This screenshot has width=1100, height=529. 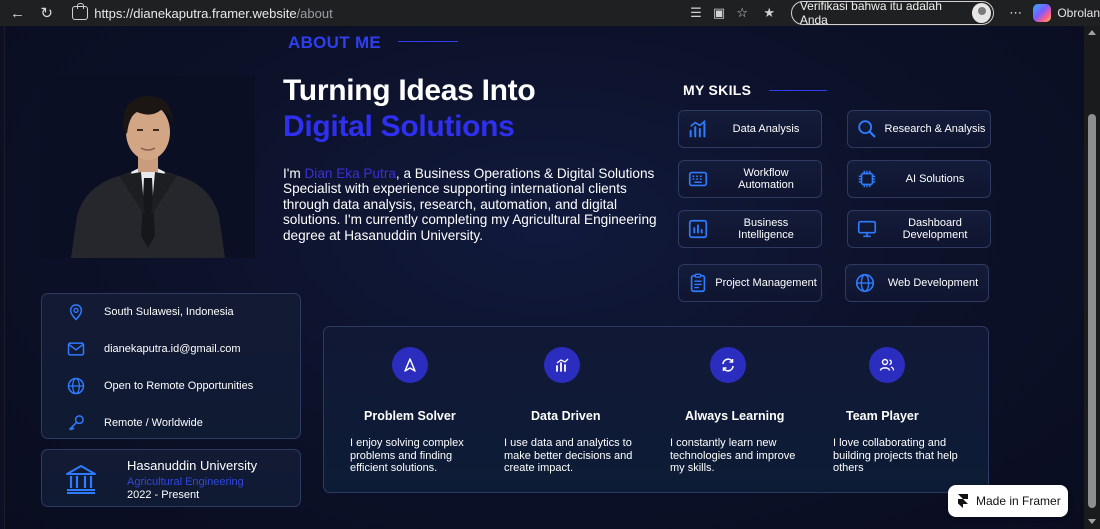 What do you see at coordinates (80, 11) in the screenshot?
I see `site-info-icon` at bounding box center [80, 11].